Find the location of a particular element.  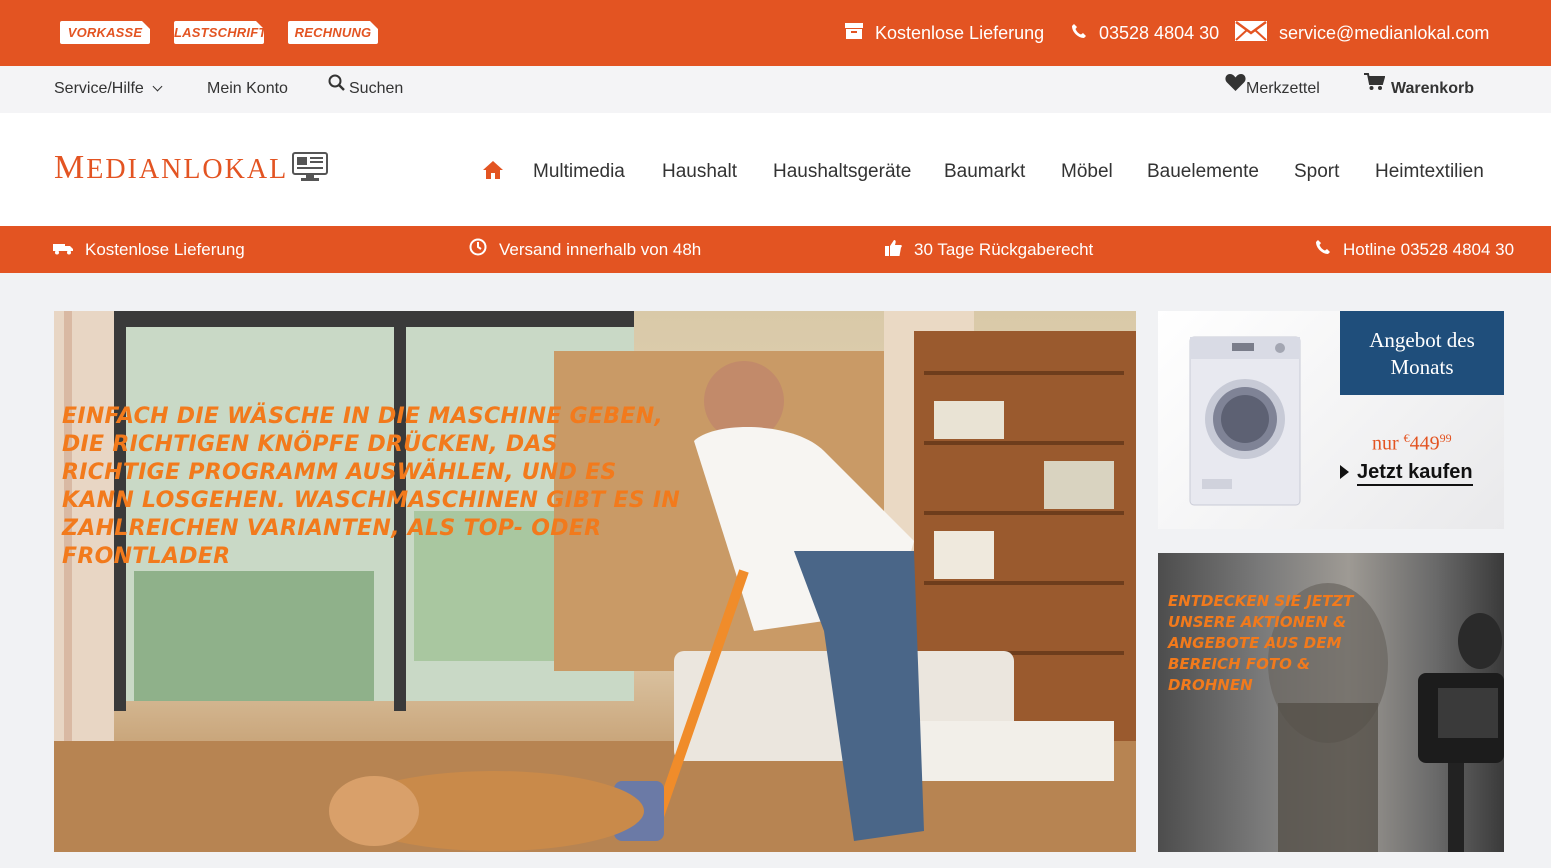

monitor-logo-icon is located at coordinates (310, 169).